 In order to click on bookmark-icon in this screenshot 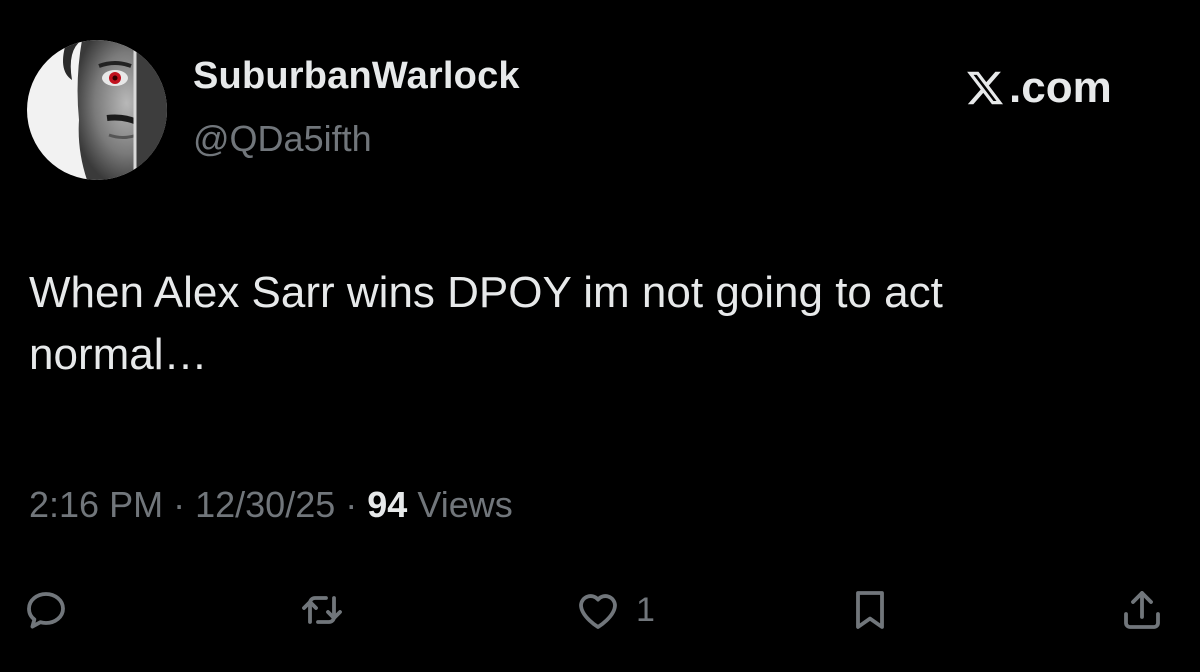, I will do `click(870, 610)`.